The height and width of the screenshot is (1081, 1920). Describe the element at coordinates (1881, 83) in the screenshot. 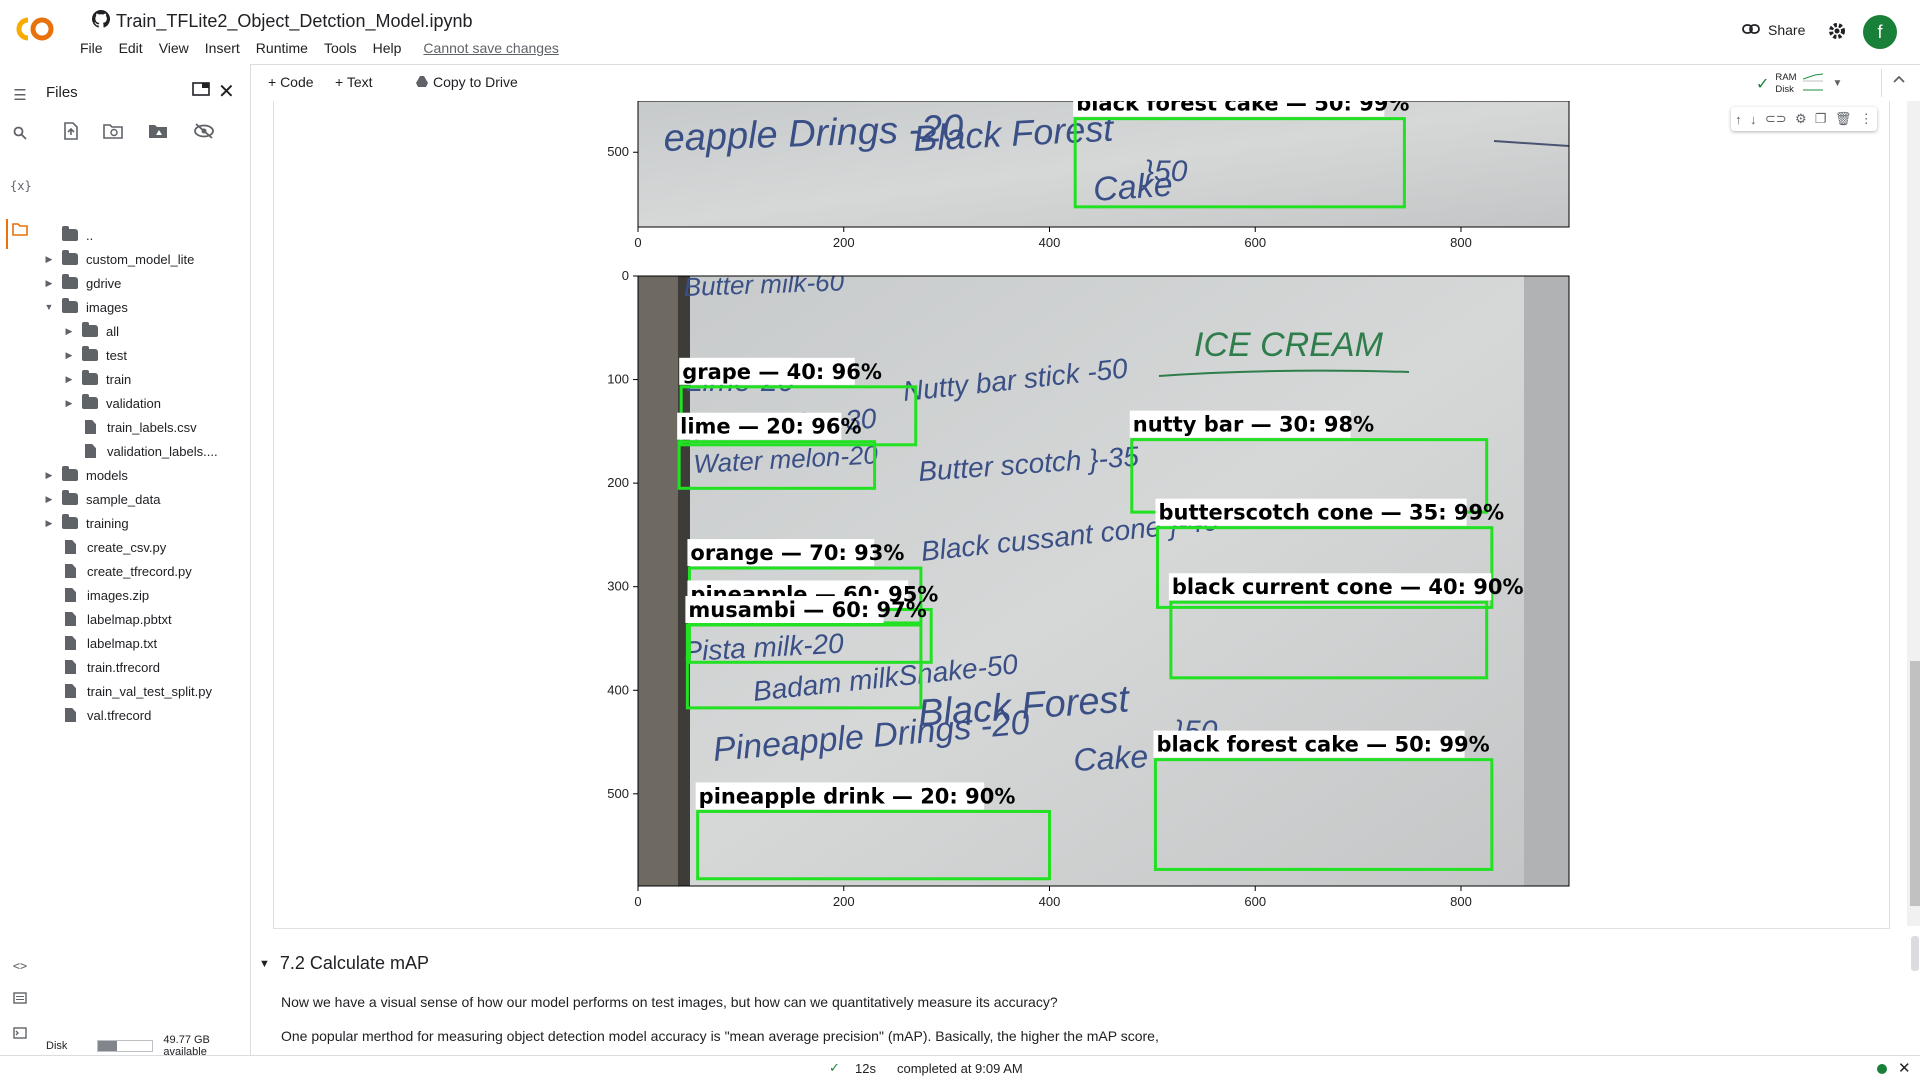

I see `toolbar-divider` at that location.